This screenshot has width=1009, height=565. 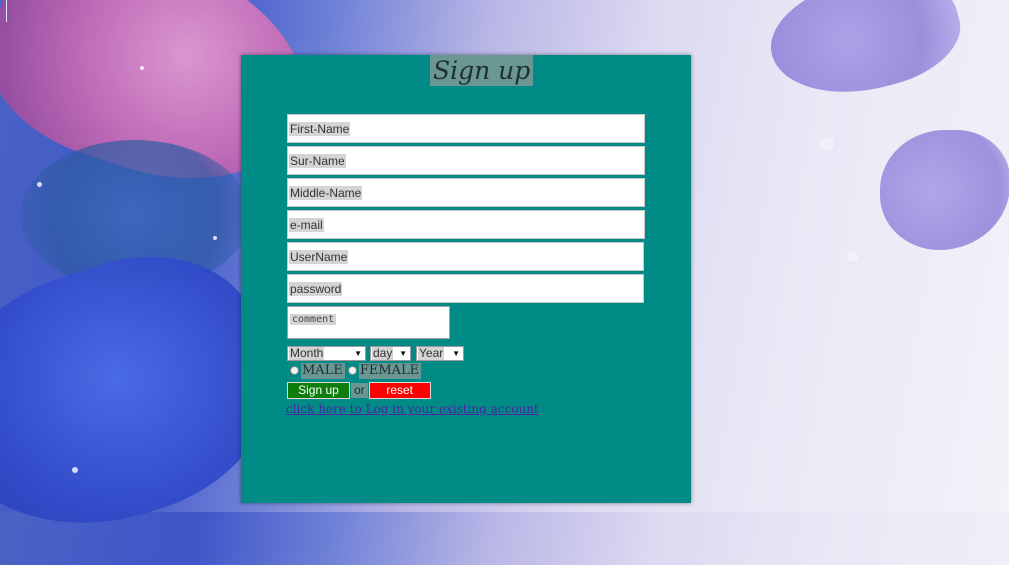 What do you see at coordinates (399, 390) in the screenshot?
I see `reset-button: reset` at bounding box center [399, 390].